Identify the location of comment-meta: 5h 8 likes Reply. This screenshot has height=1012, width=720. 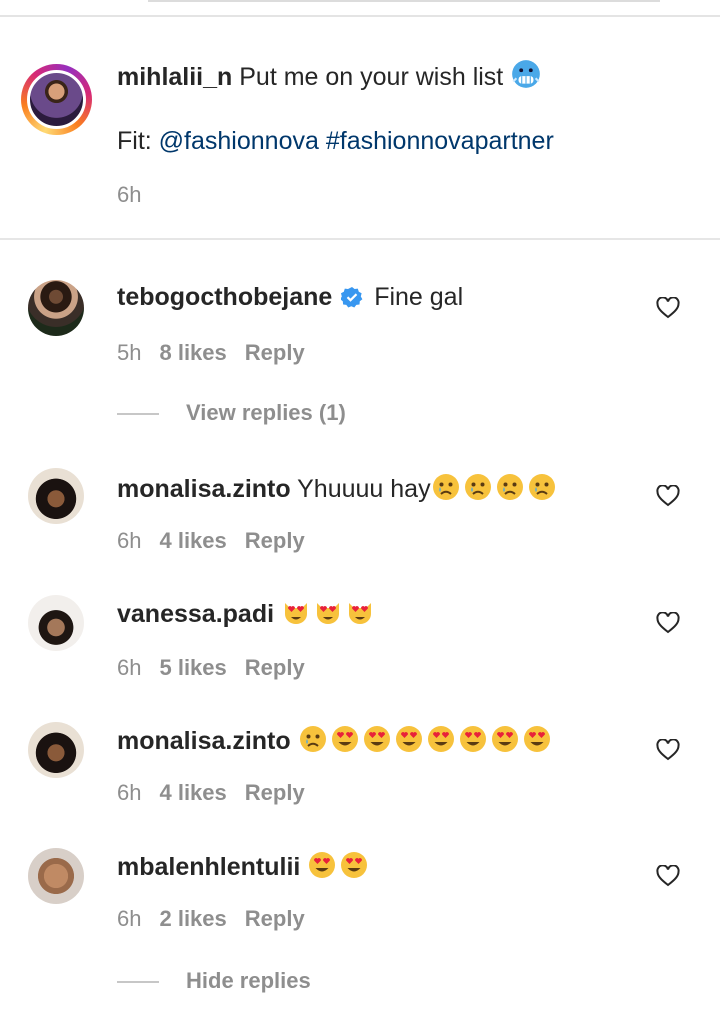
(220, 353).